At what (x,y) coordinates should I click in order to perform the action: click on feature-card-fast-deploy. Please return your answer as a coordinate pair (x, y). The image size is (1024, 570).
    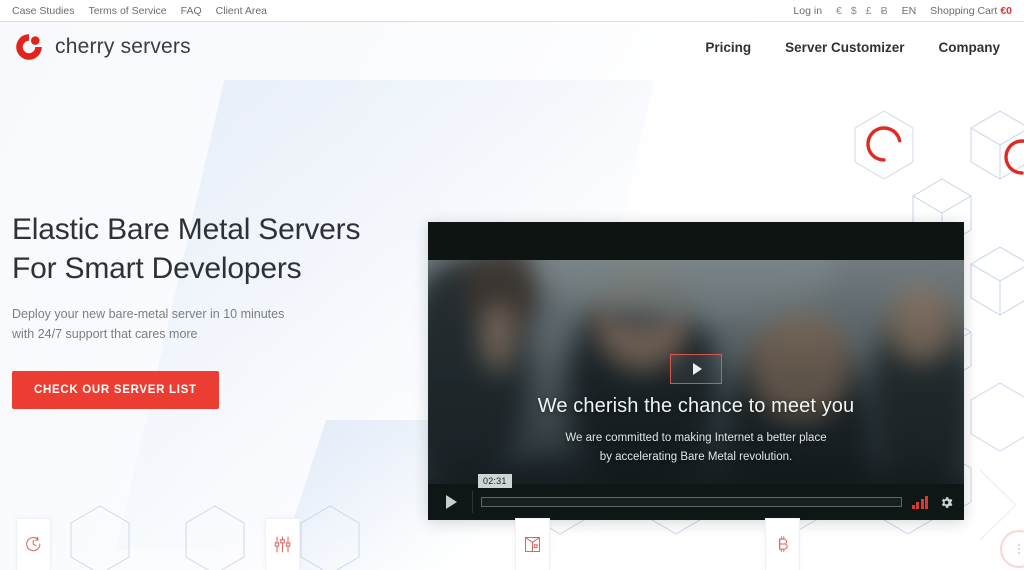
    Looking at the image, I should click on (33, 544).